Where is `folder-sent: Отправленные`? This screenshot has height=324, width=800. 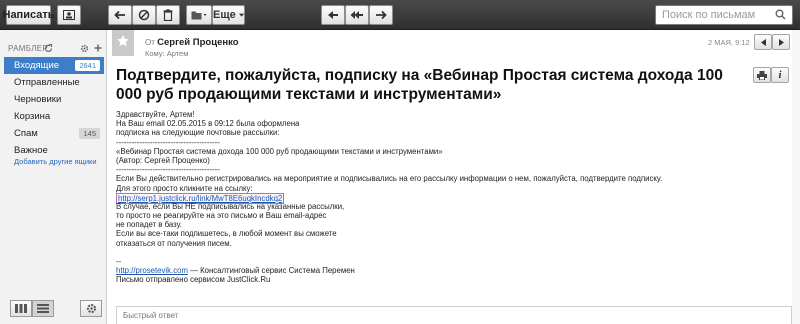
folder-sent: Отправленные is located at coordinates (54, 82).